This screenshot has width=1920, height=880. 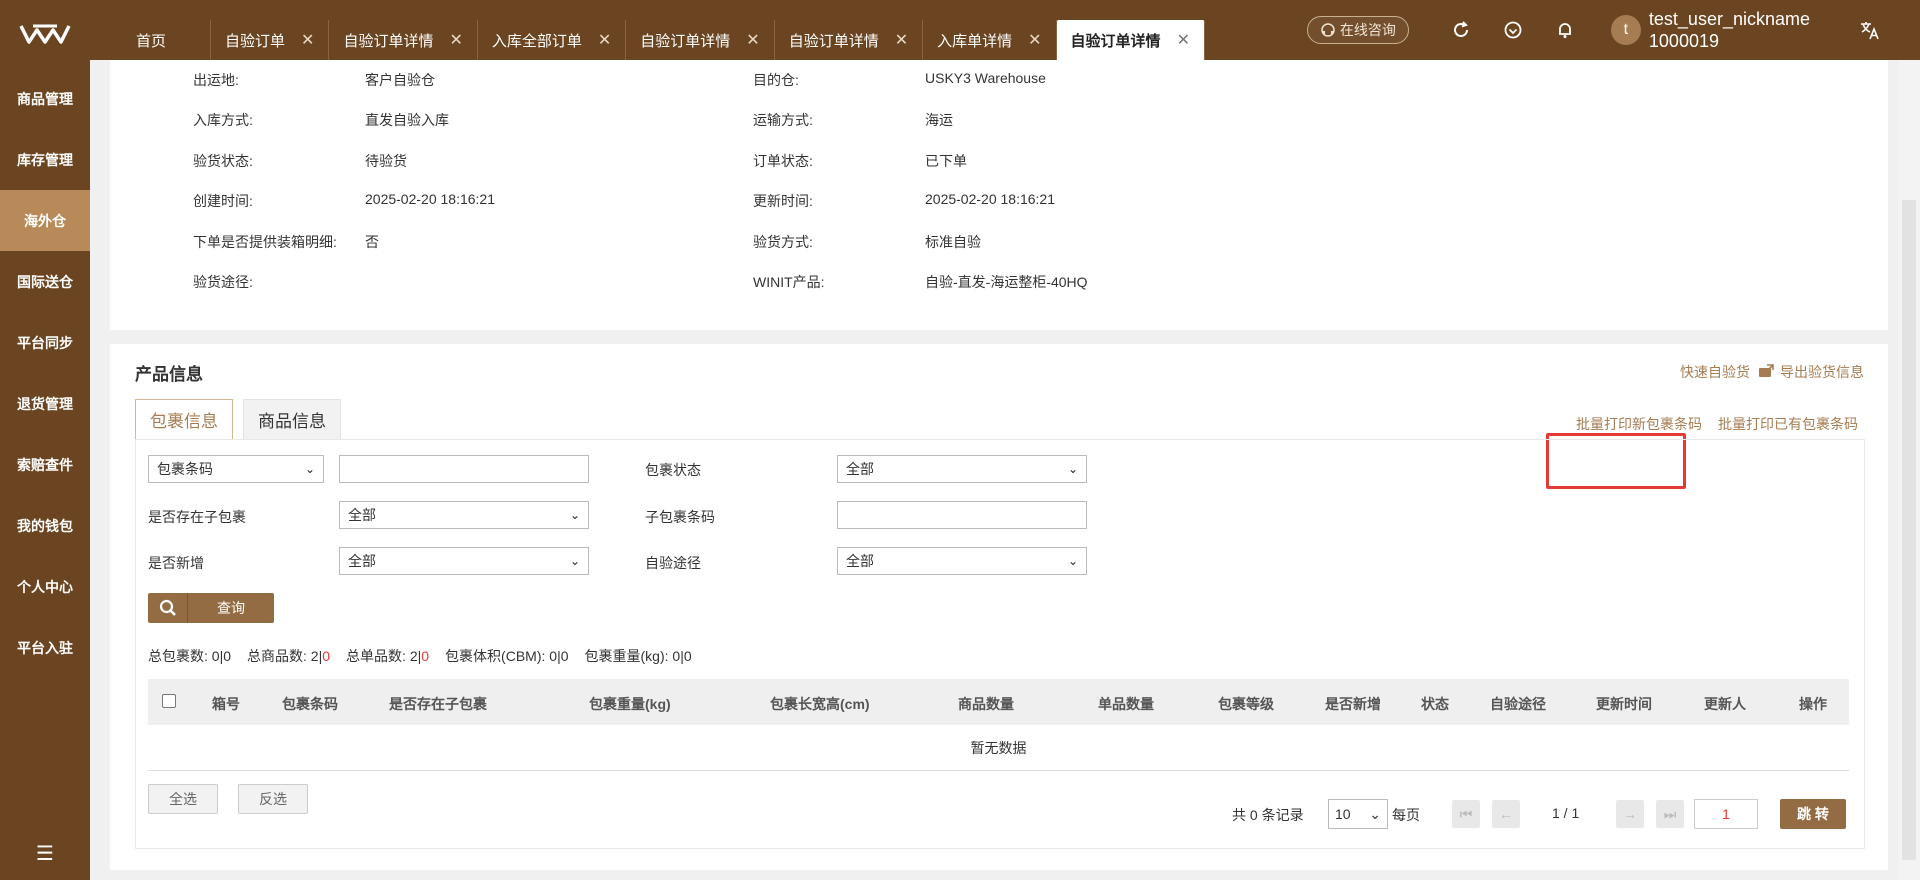 I want to click on tab-self-inspect-orders: 自验订单 ✕, so click(x=270, y=40).